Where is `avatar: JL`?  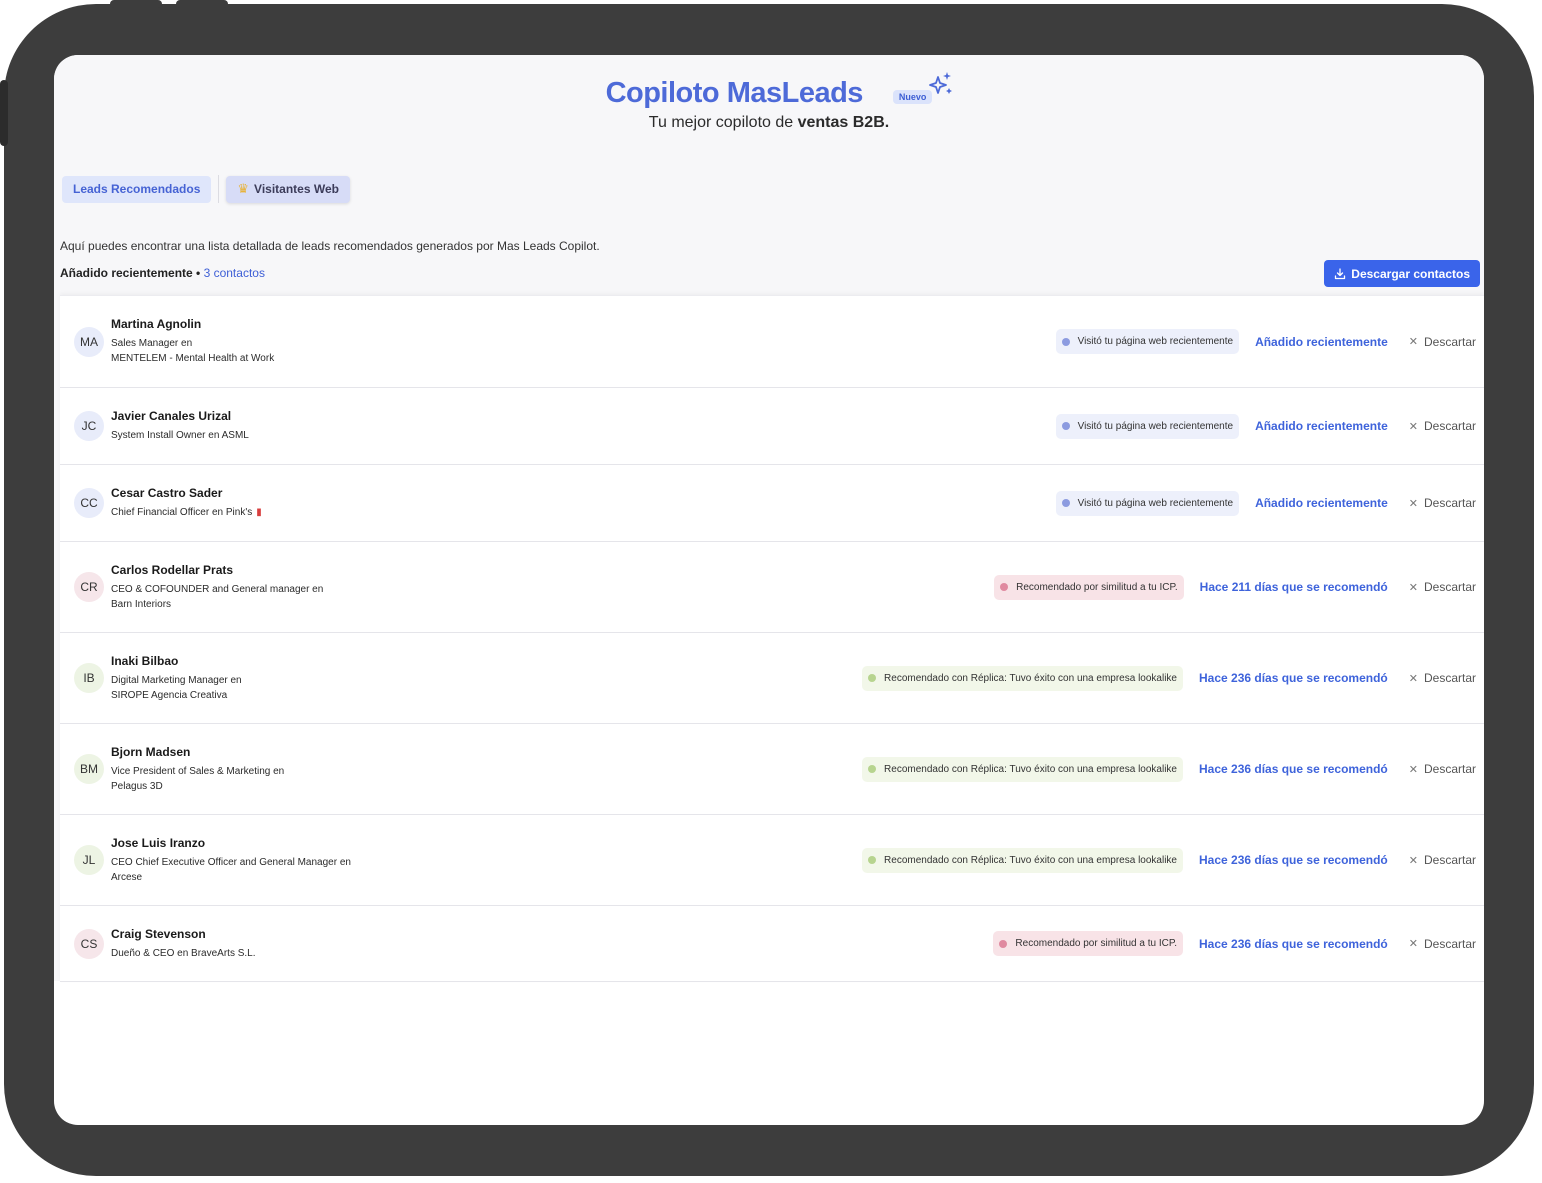 avatar: JL is located at coordinates (89, 860).